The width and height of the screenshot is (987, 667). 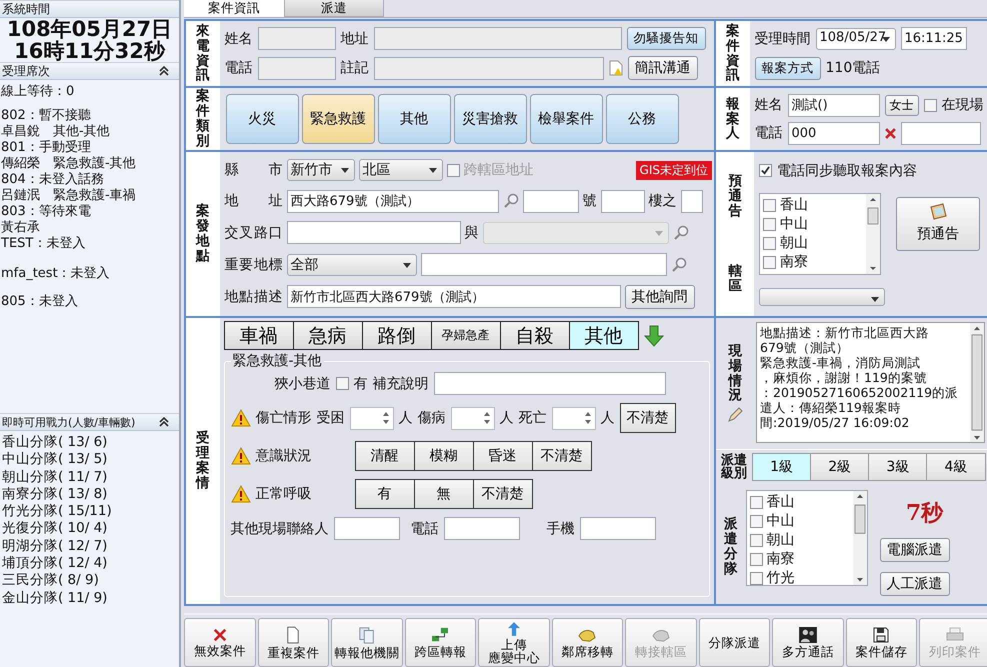 I want to click on tab: 派遣, so click(x=334, y=8).